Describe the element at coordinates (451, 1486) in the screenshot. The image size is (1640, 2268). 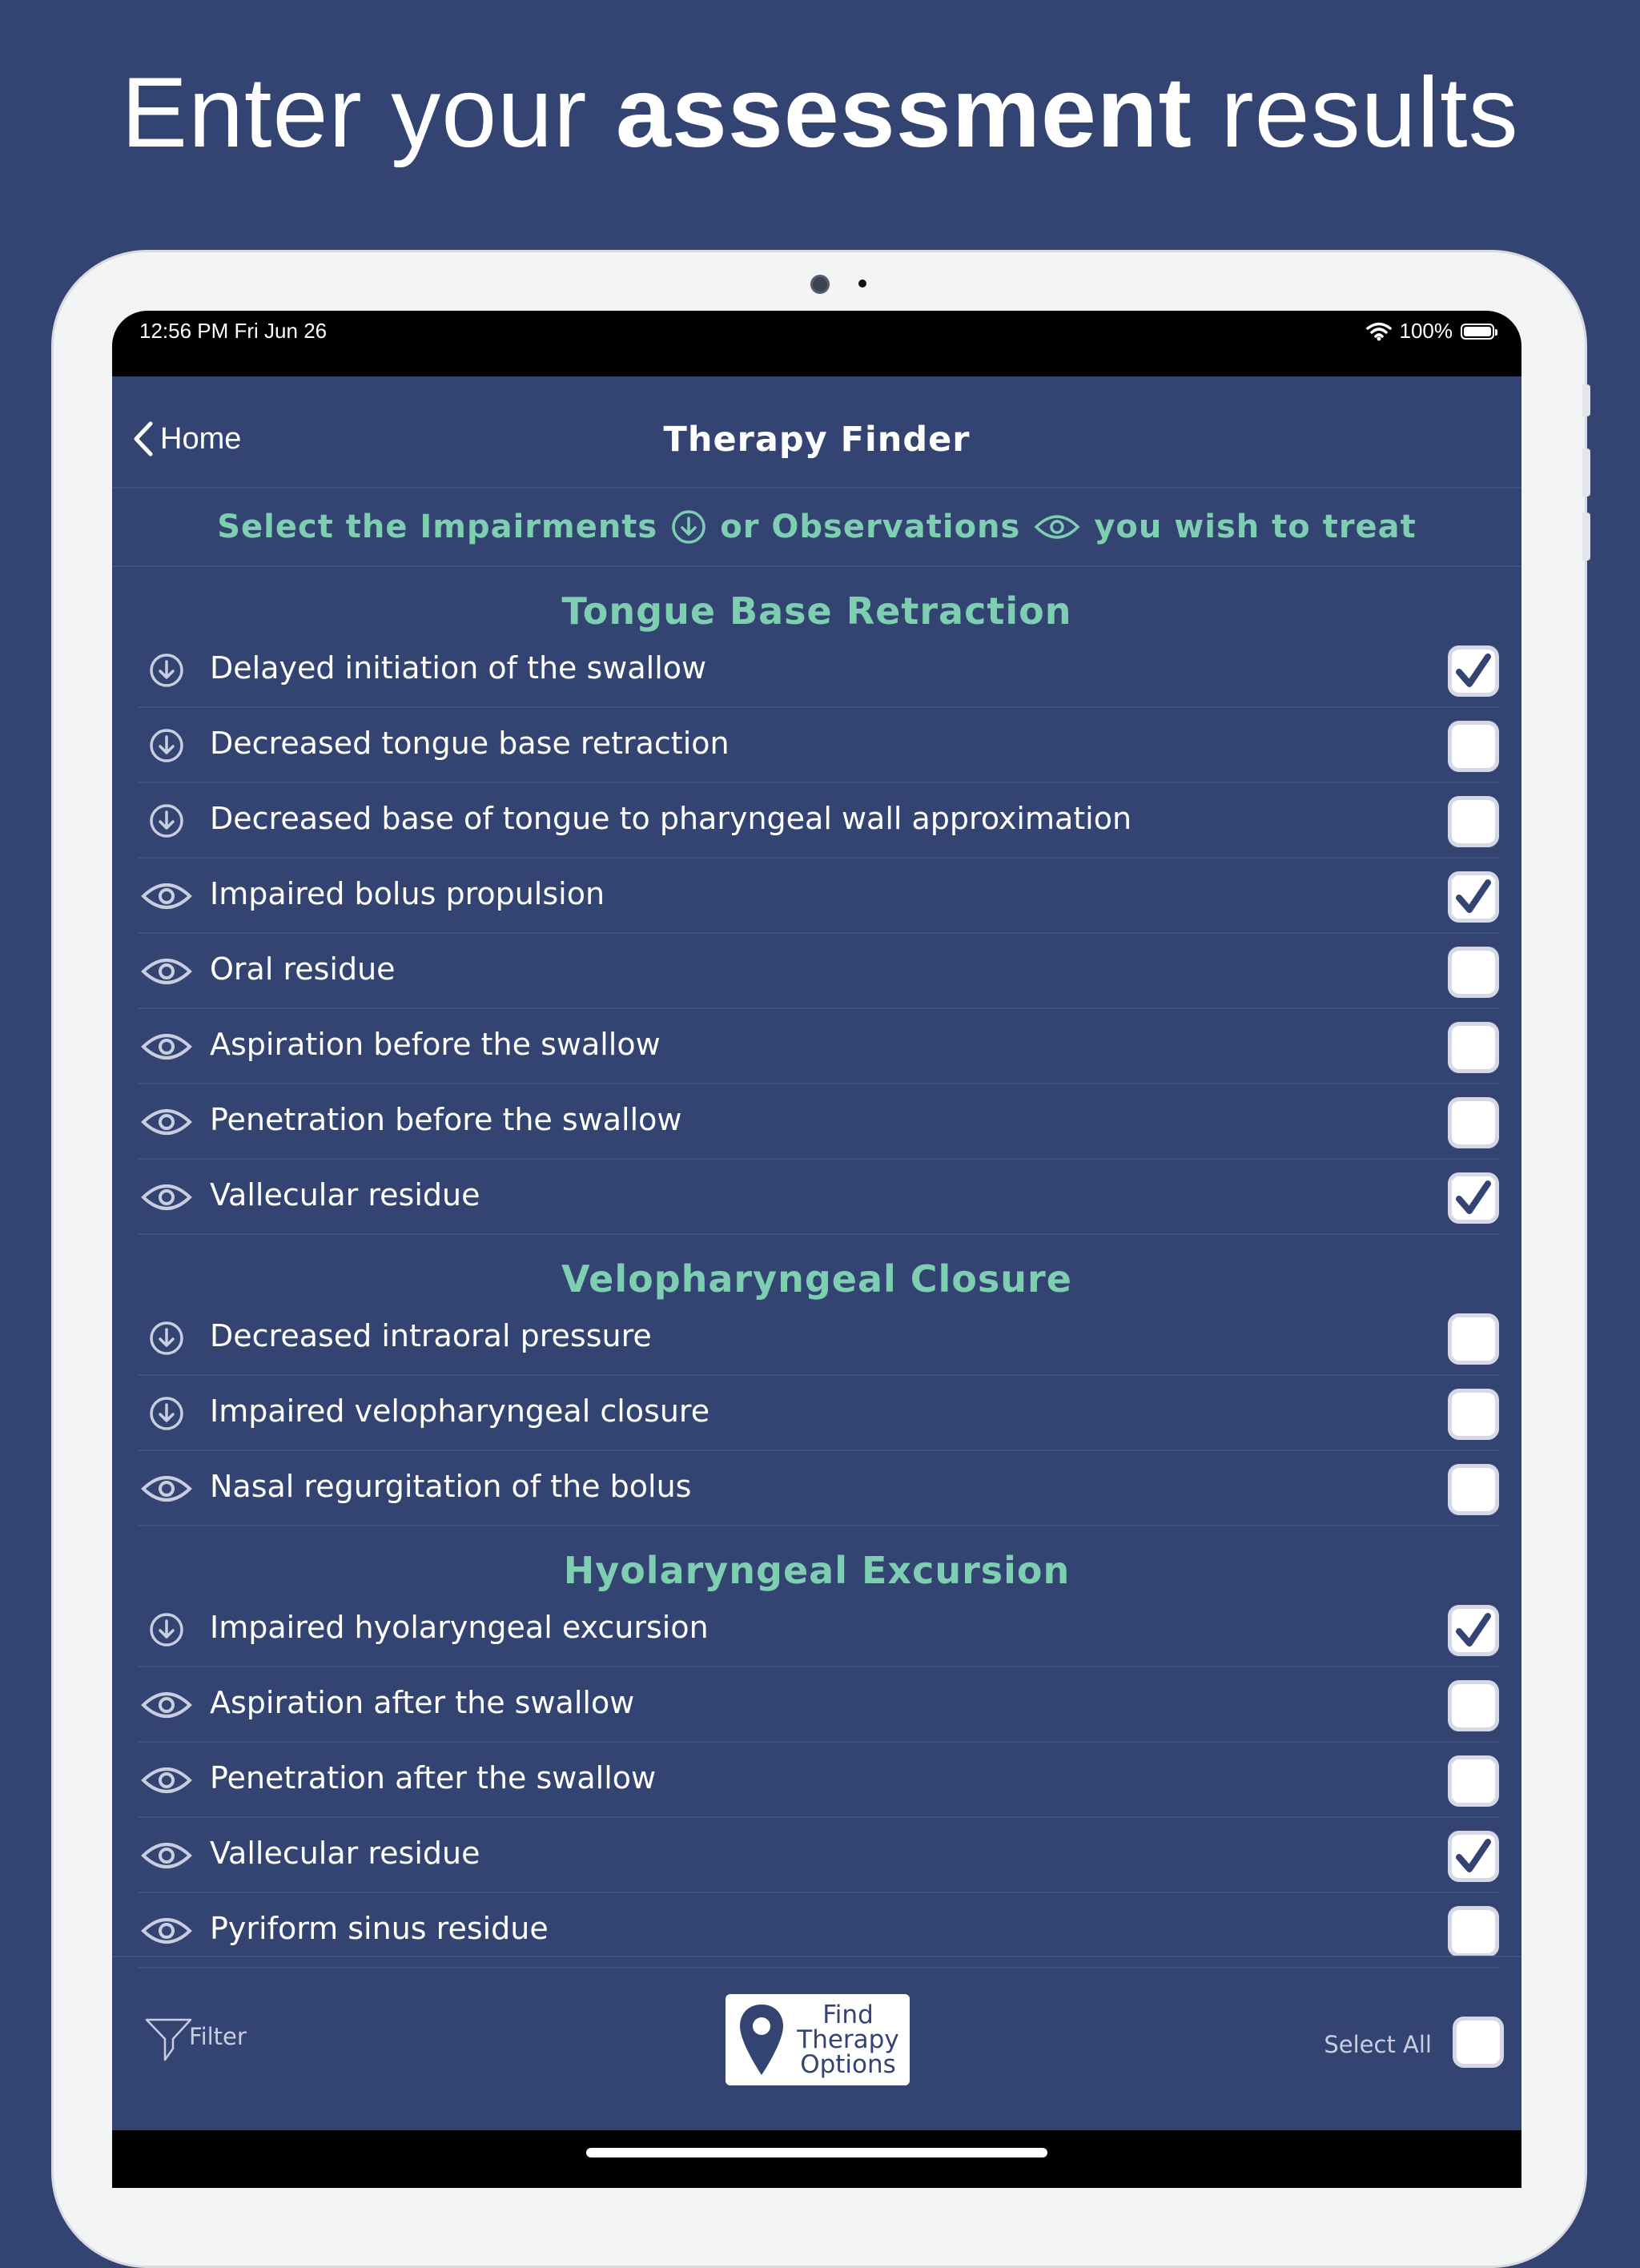
I see `item-label: Nasal regurgitation of the bolus` at that location.